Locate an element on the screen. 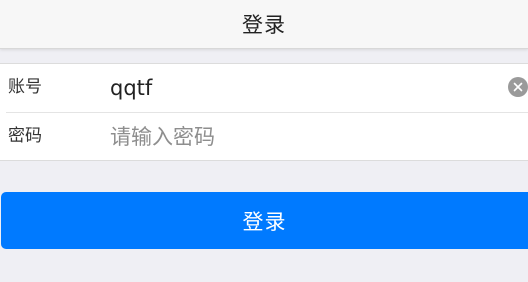 This screenshot has height=282, width=528. clear-icon is located at coordinates (518, 87).